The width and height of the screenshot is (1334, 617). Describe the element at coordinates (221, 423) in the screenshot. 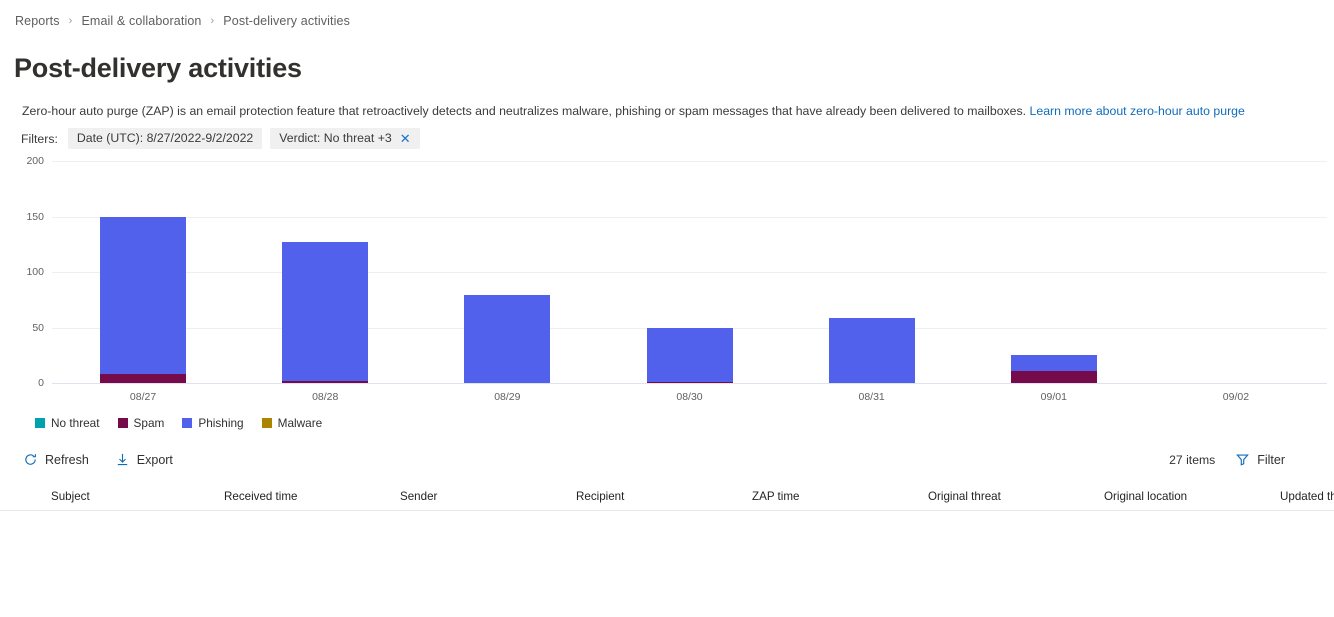

I see `legend-item-label: Phishing` at that location.